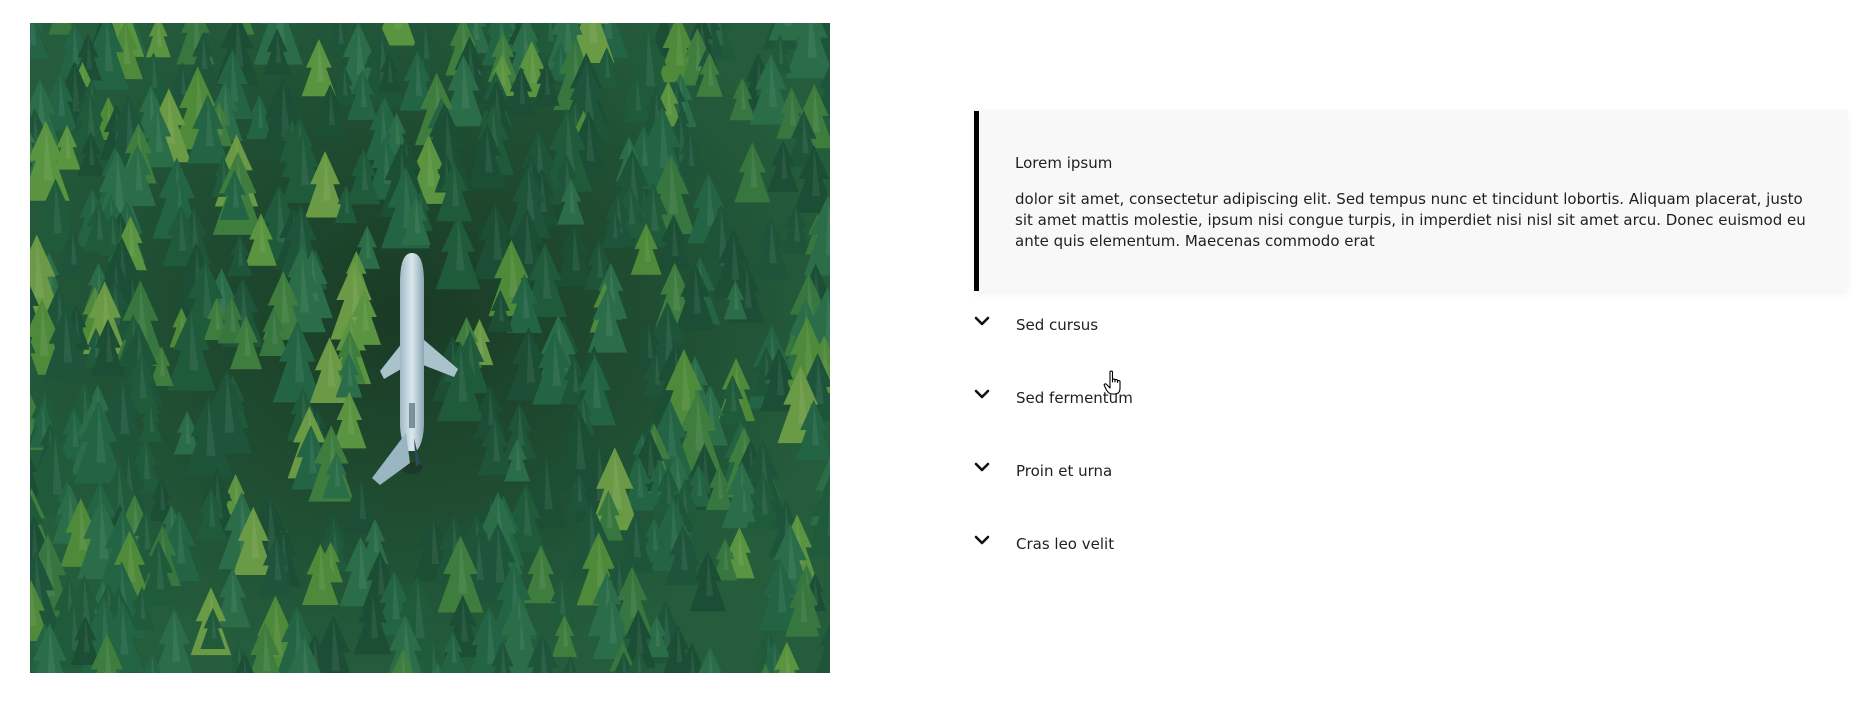 The width and height of the screenshot is (1866, 701). I want to click on hand-cursor-icon, so click(1112, 382).